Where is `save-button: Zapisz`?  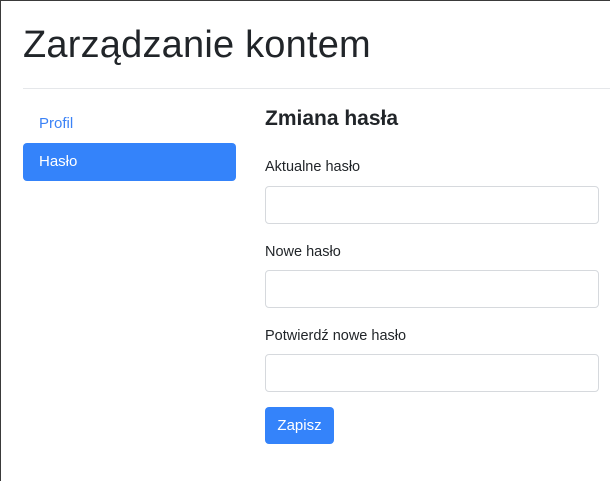
save-button: Zapisz is located at coordinates (299, 425).